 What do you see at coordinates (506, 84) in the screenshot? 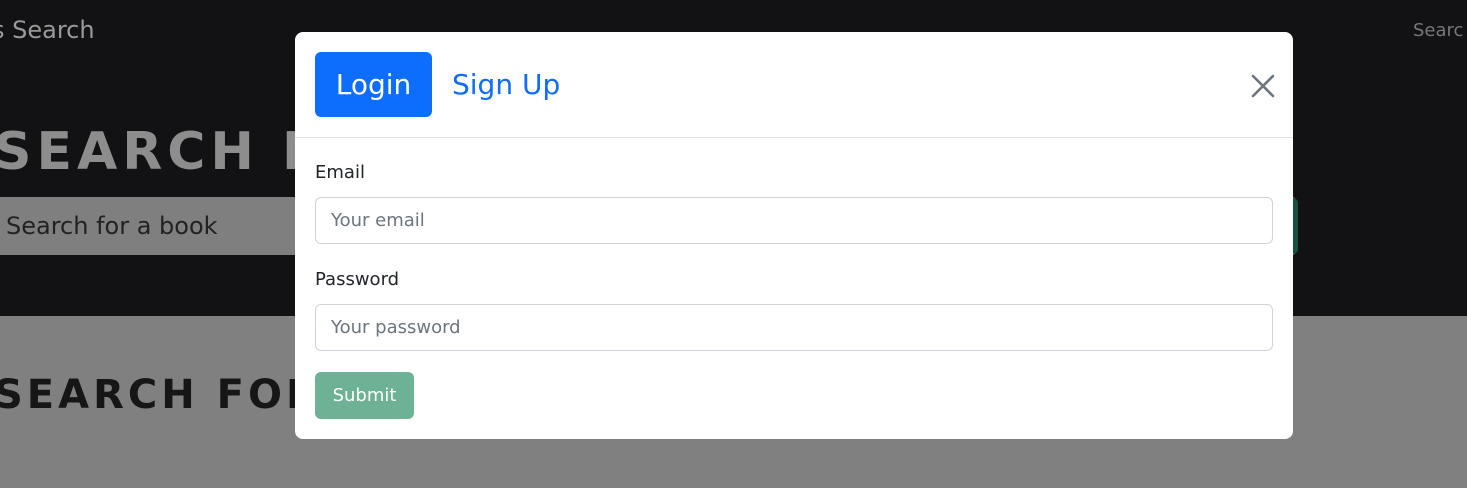
I see `tab-sign-up: Sign Up` at bounding box center [506, 84].